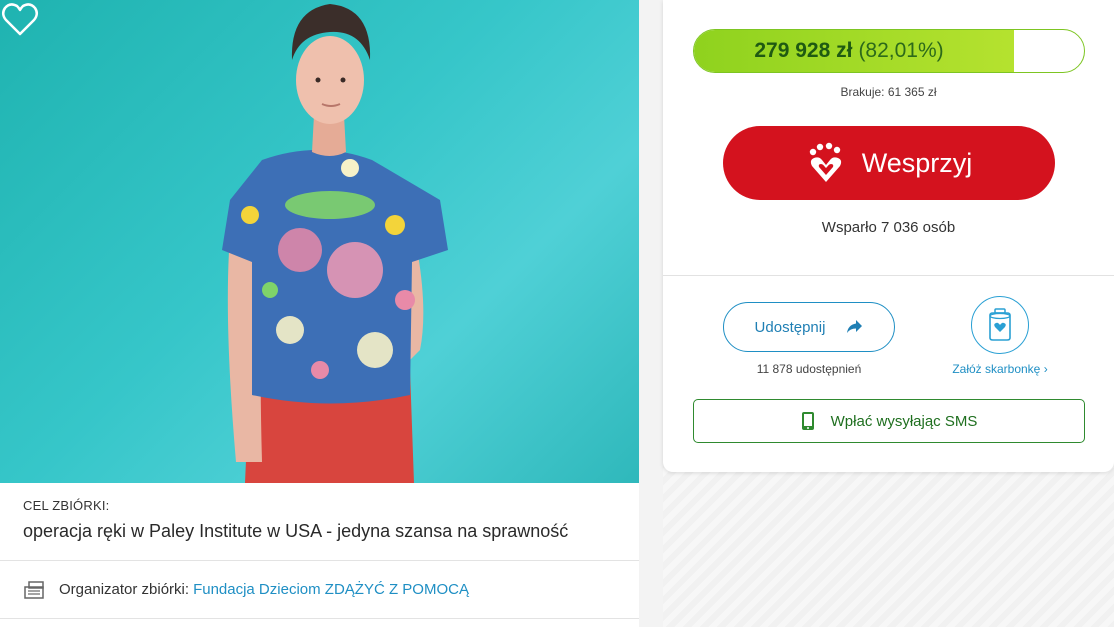 This screenshot has width=1114, height=627. I want to click on sms-button: Wpłać wysyłając SMS, so click(889, 421).